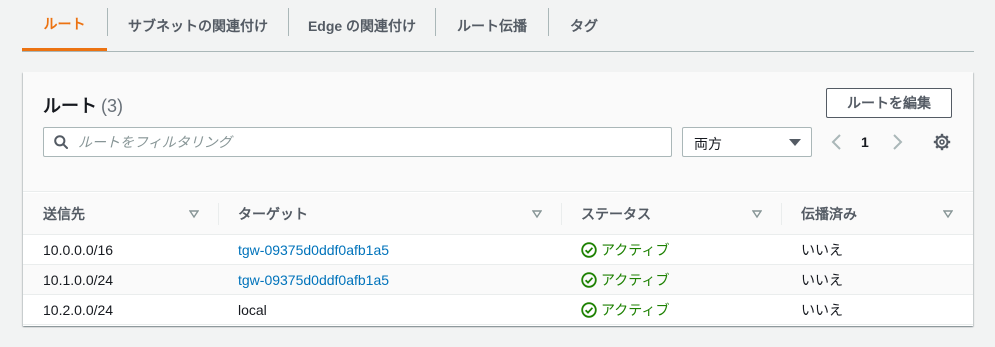 Image resolution: width=995 pixels, height=347 pixels. What do you see at coordinates (70, 106) in the screenshot?
I see `panel-title-text: ルート` at bounding box center [70, 106].